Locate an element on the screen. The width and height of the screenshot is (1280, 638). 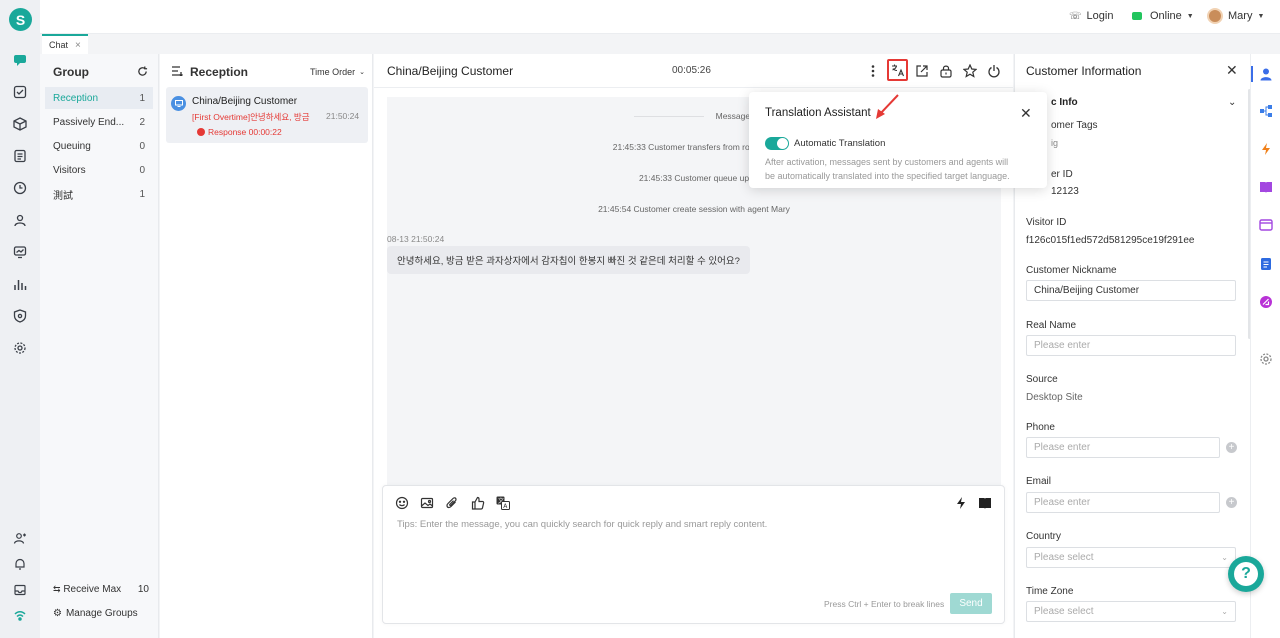
receive-max-label: ⇆ Receive Max is located at coordinates (87, 589).